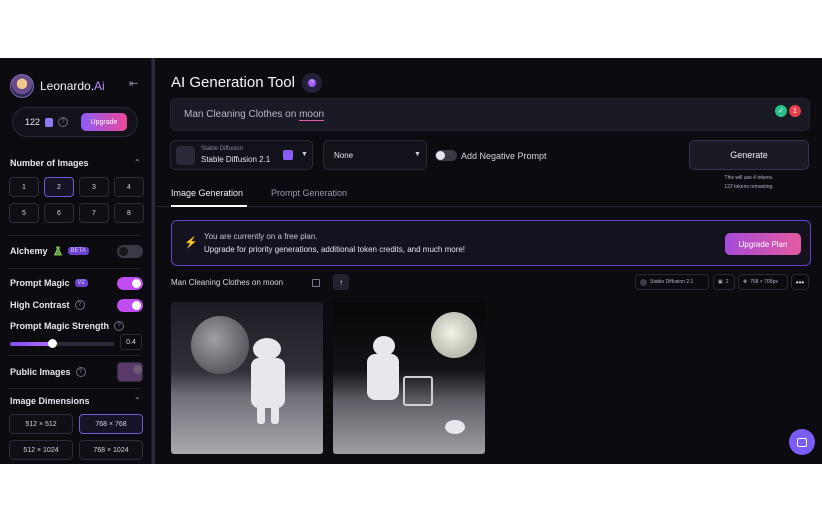 Image resolution: width=822 pixels, height=522 pixels. I want to click on laundry-rack, so click(418, 391).